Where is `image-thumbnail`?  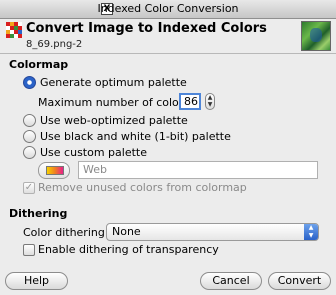
image-thumbnail is located at coordinates (316, 36).